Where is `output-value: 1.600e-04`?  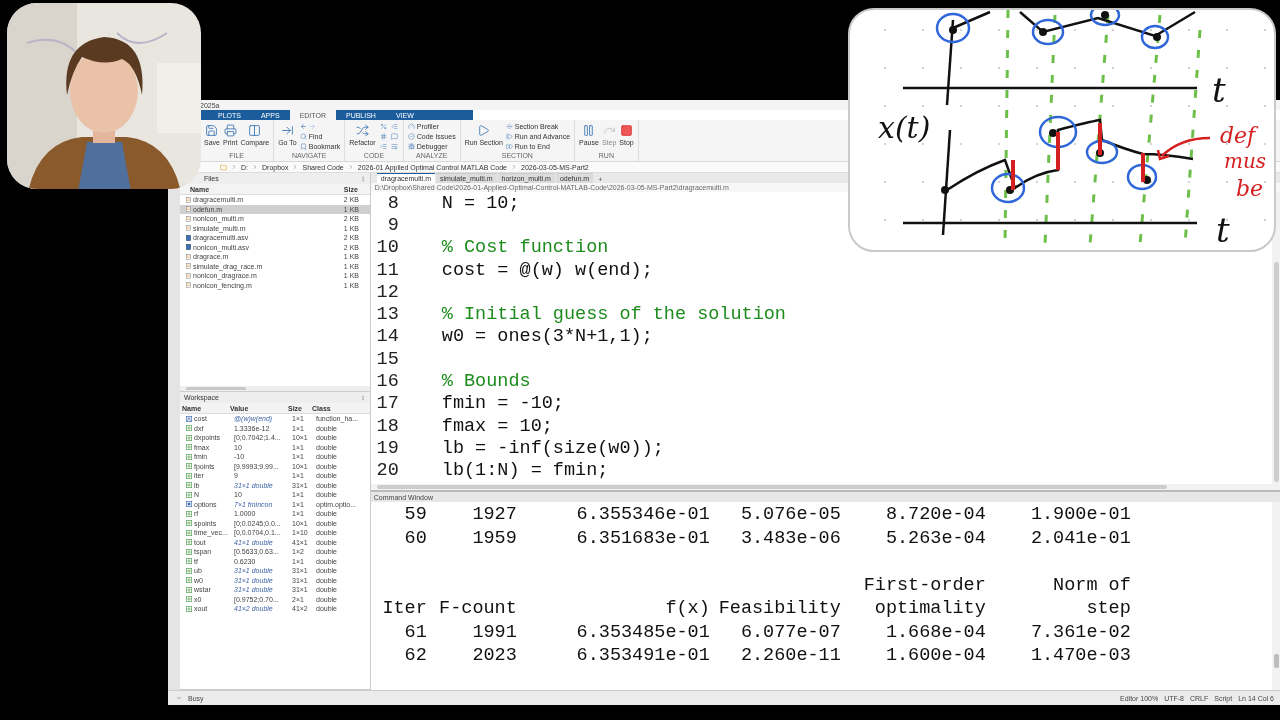 output-value: 1.600e-04 is located at coordinates (935, 656).